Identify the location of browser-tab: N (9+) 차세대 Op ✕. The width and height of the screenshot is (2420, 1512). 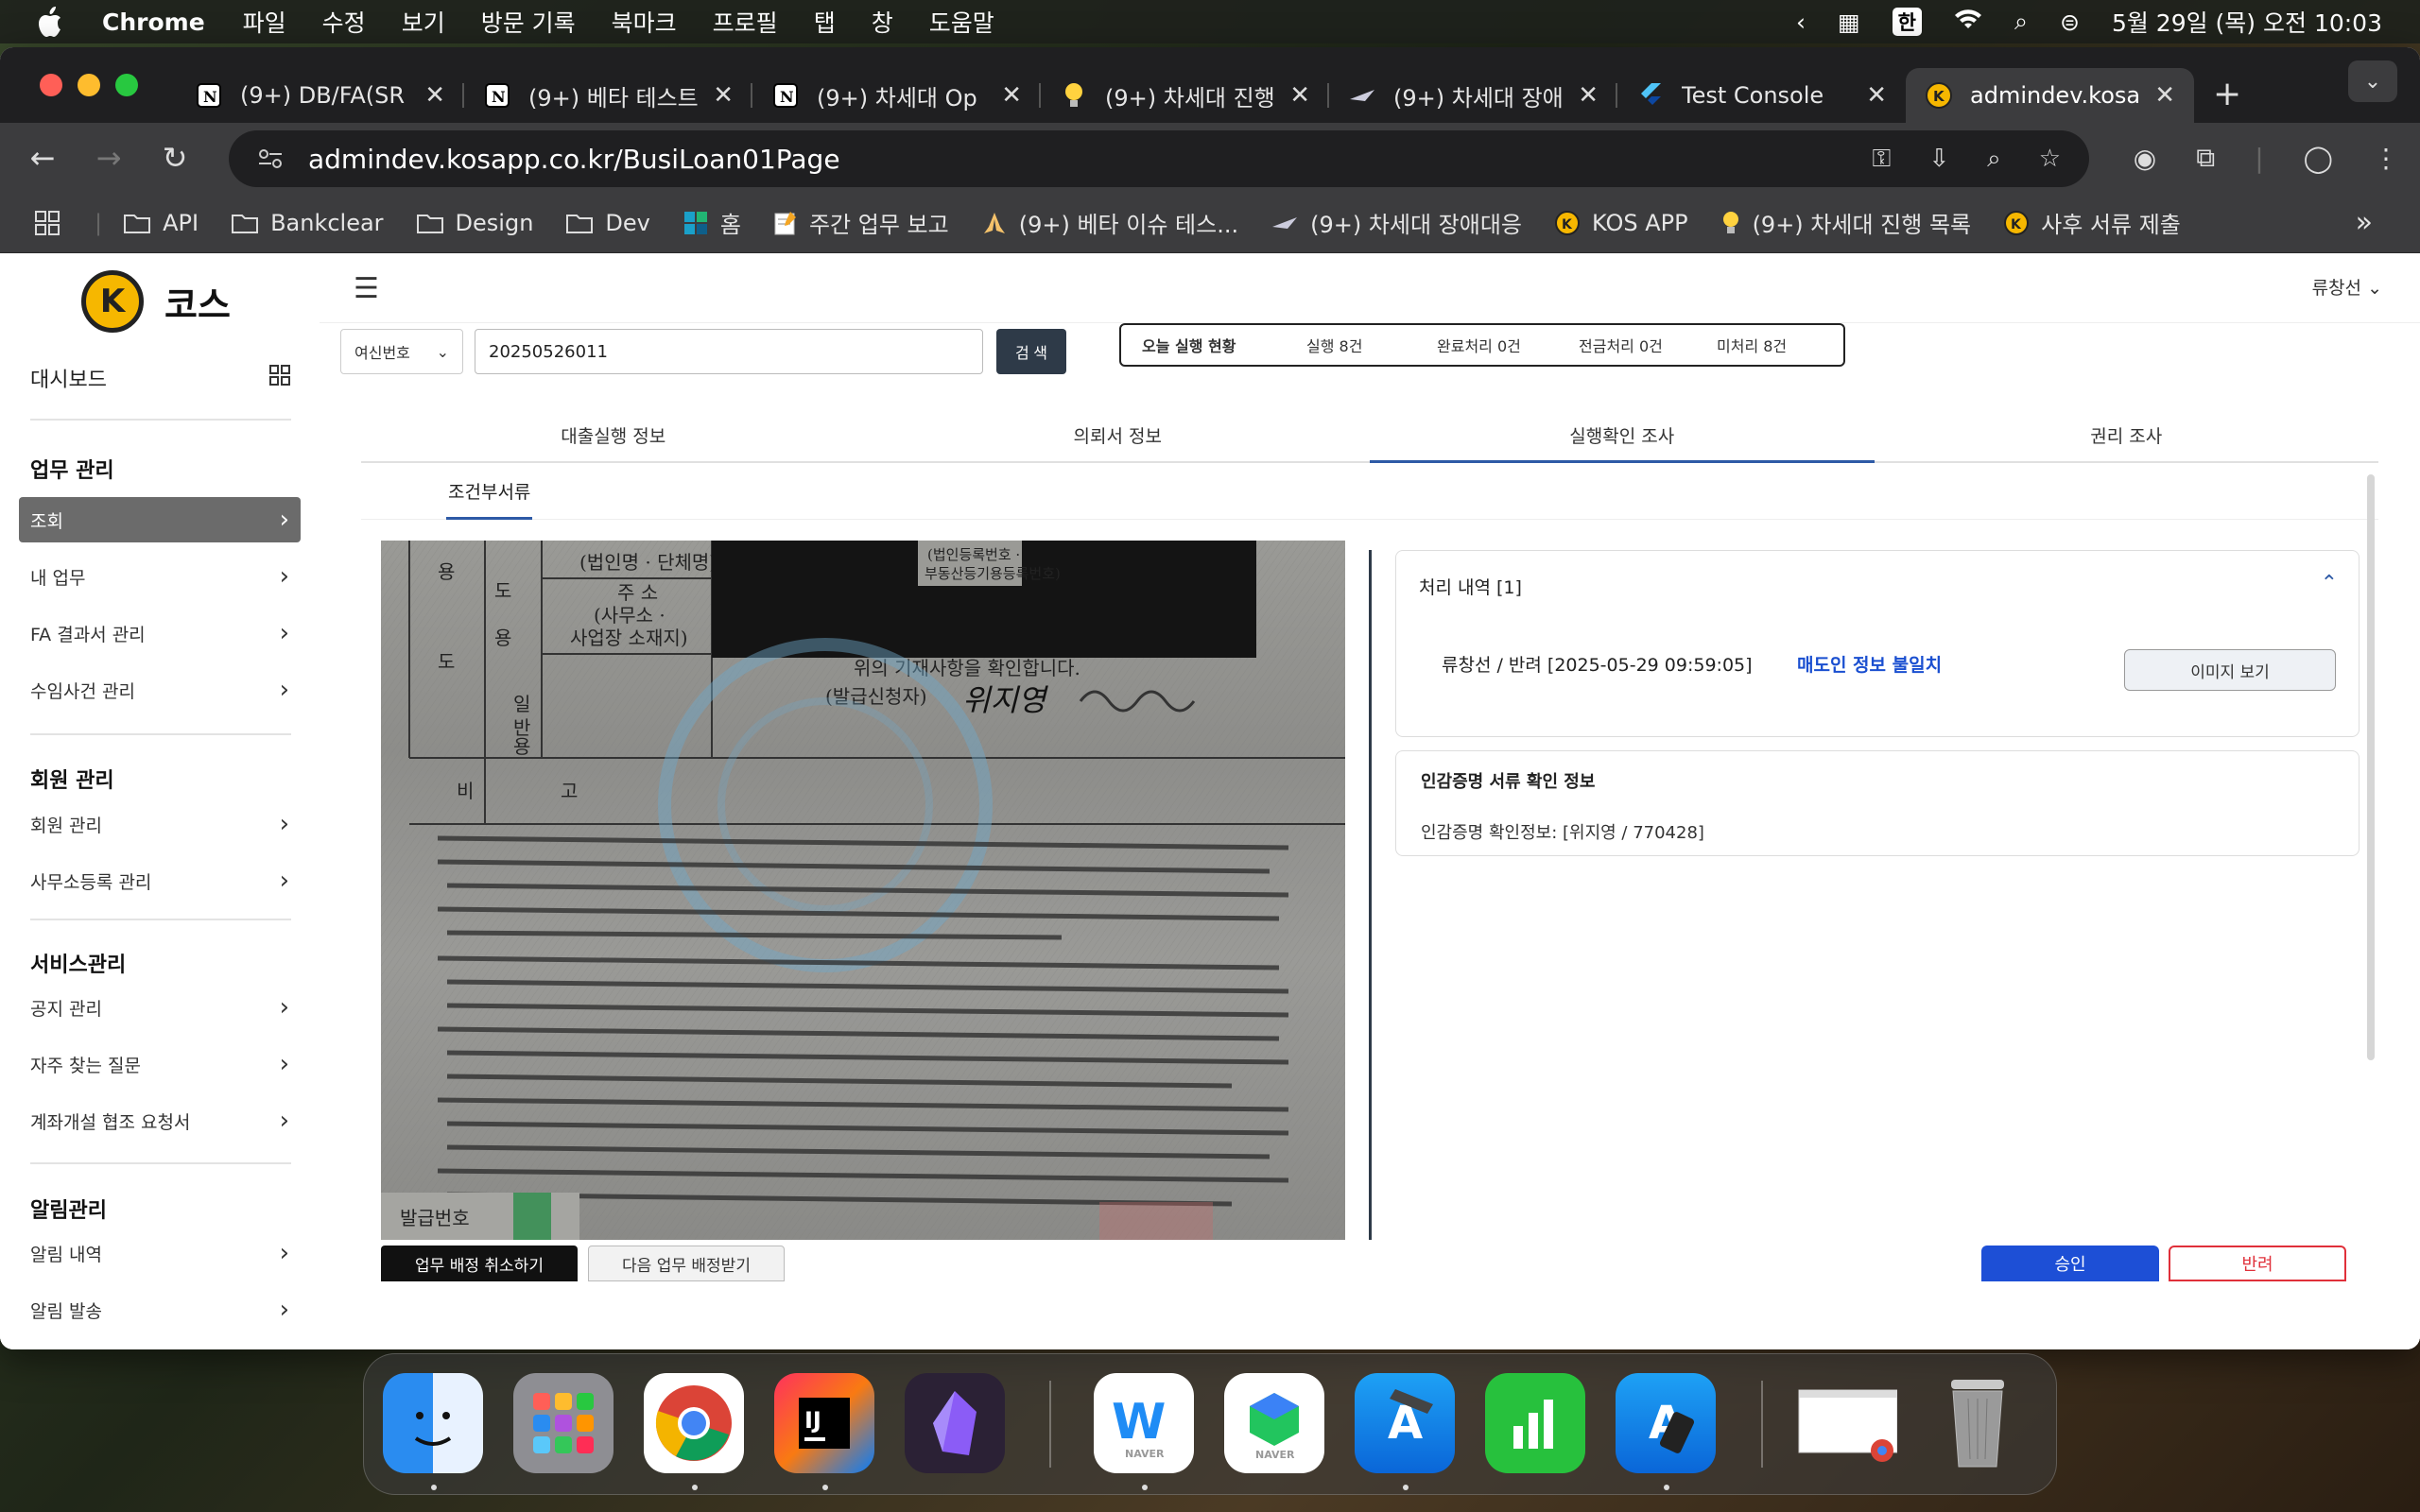
(896, 95).